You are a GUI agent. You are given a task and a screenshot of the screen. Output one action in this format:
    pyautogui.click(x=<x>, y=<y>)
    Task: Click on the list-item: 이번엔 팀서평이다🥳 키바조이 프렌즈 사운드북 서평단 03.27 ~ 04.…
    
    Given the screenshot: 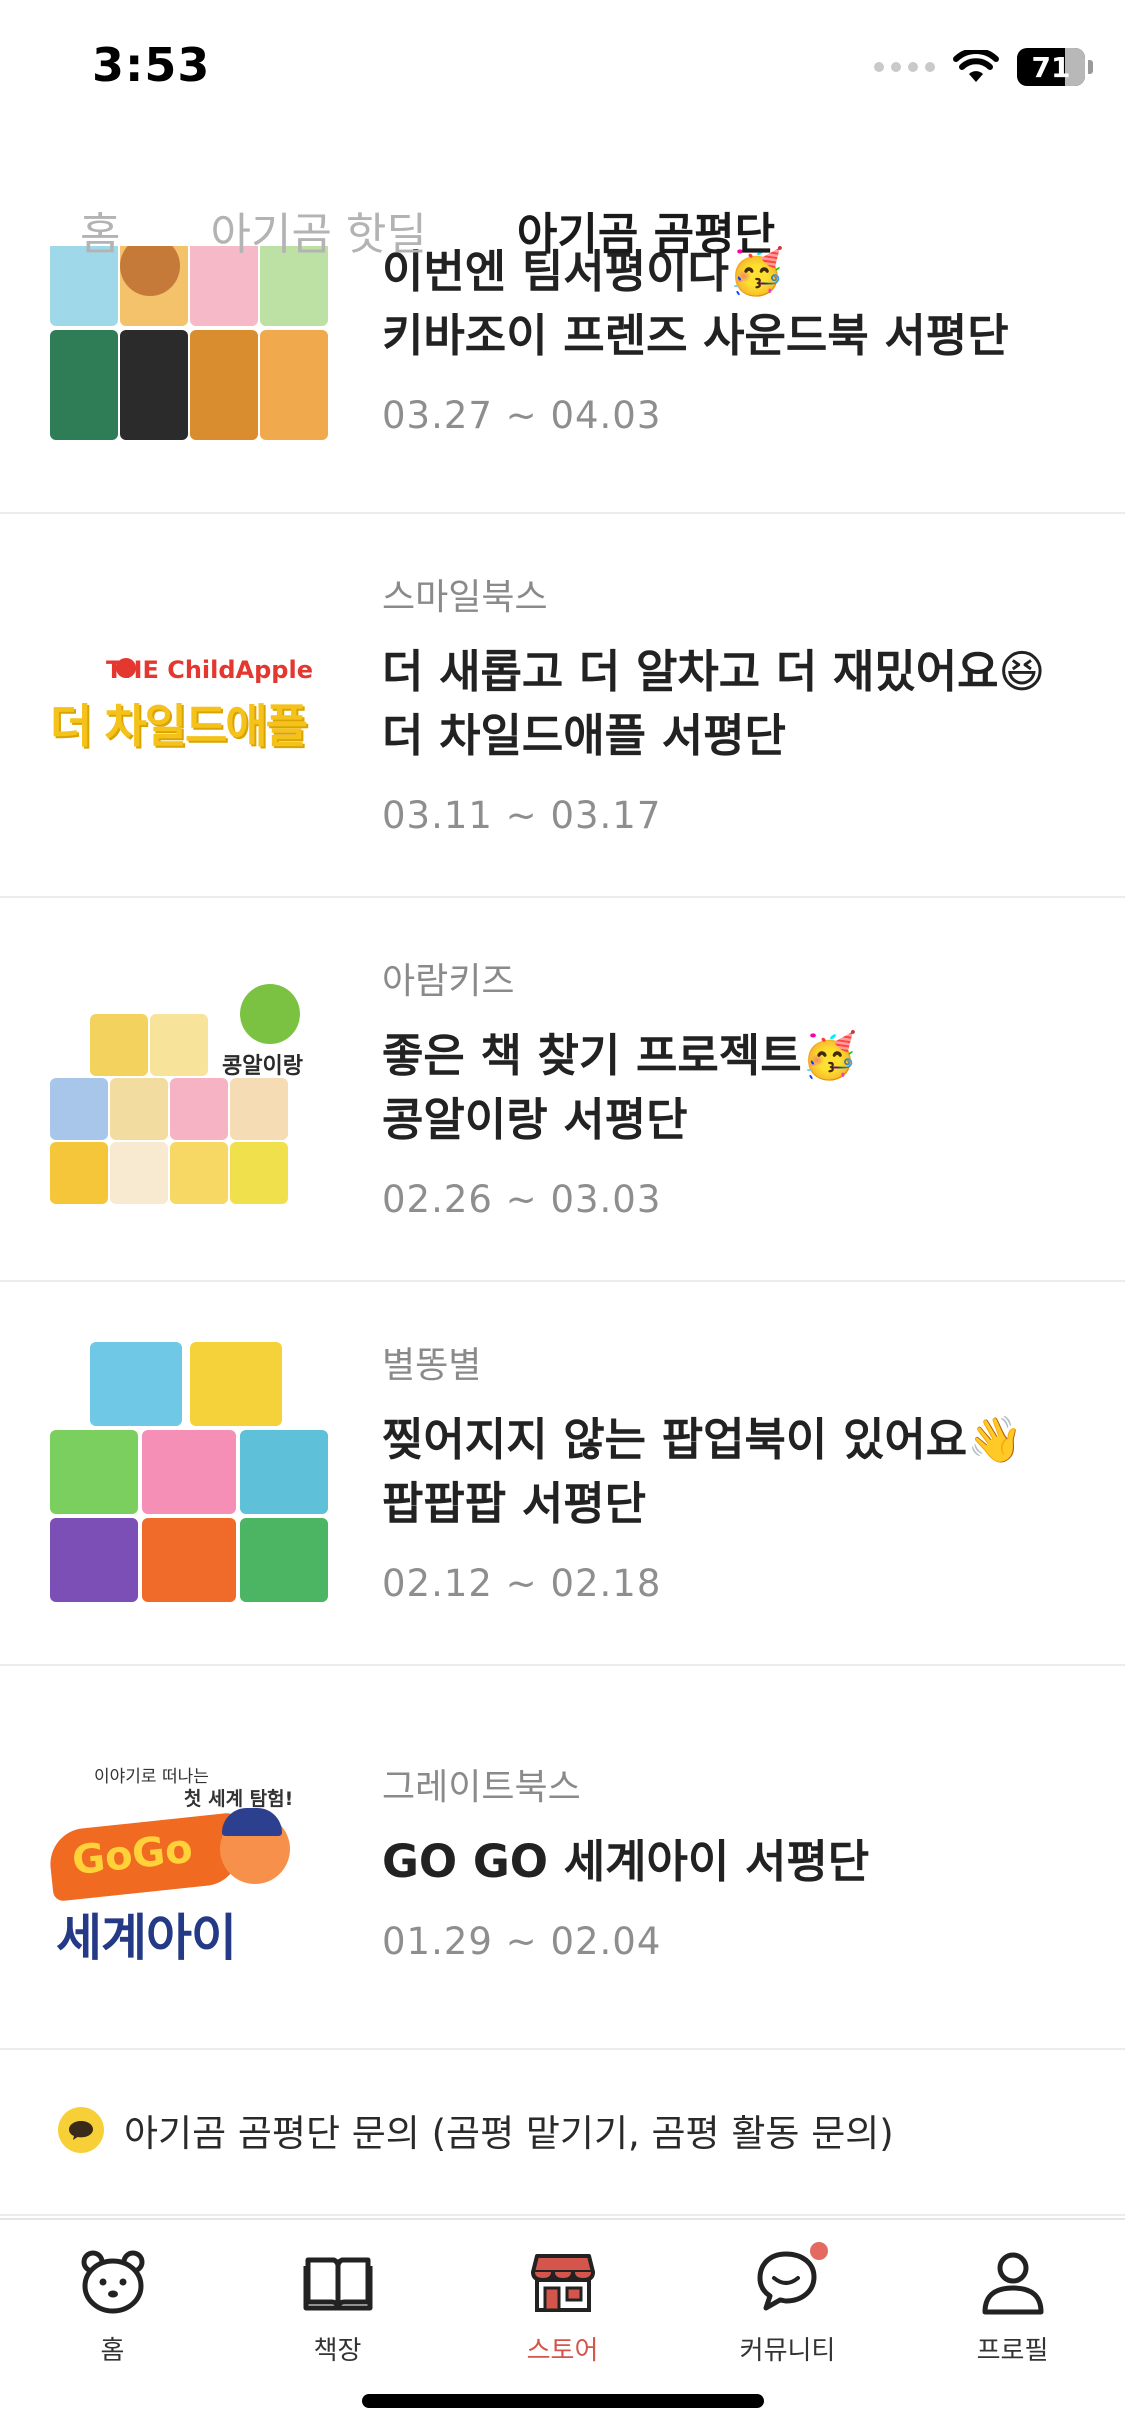 What is the action you would take?
    pyautogui.click(x=562, y=380)
    